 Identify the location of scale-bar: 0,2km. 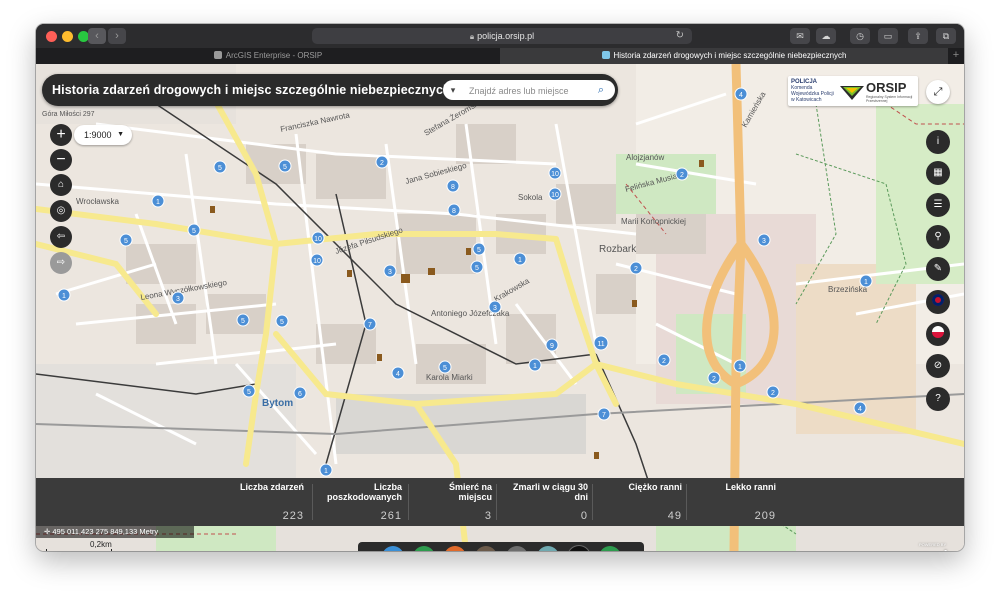
(79, 545).